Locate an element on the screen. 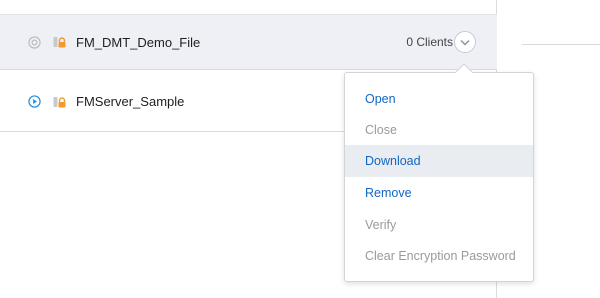 The height and width of the screenshot is (298, 600). chevron-down-icon is located at coordinates (465, 42).